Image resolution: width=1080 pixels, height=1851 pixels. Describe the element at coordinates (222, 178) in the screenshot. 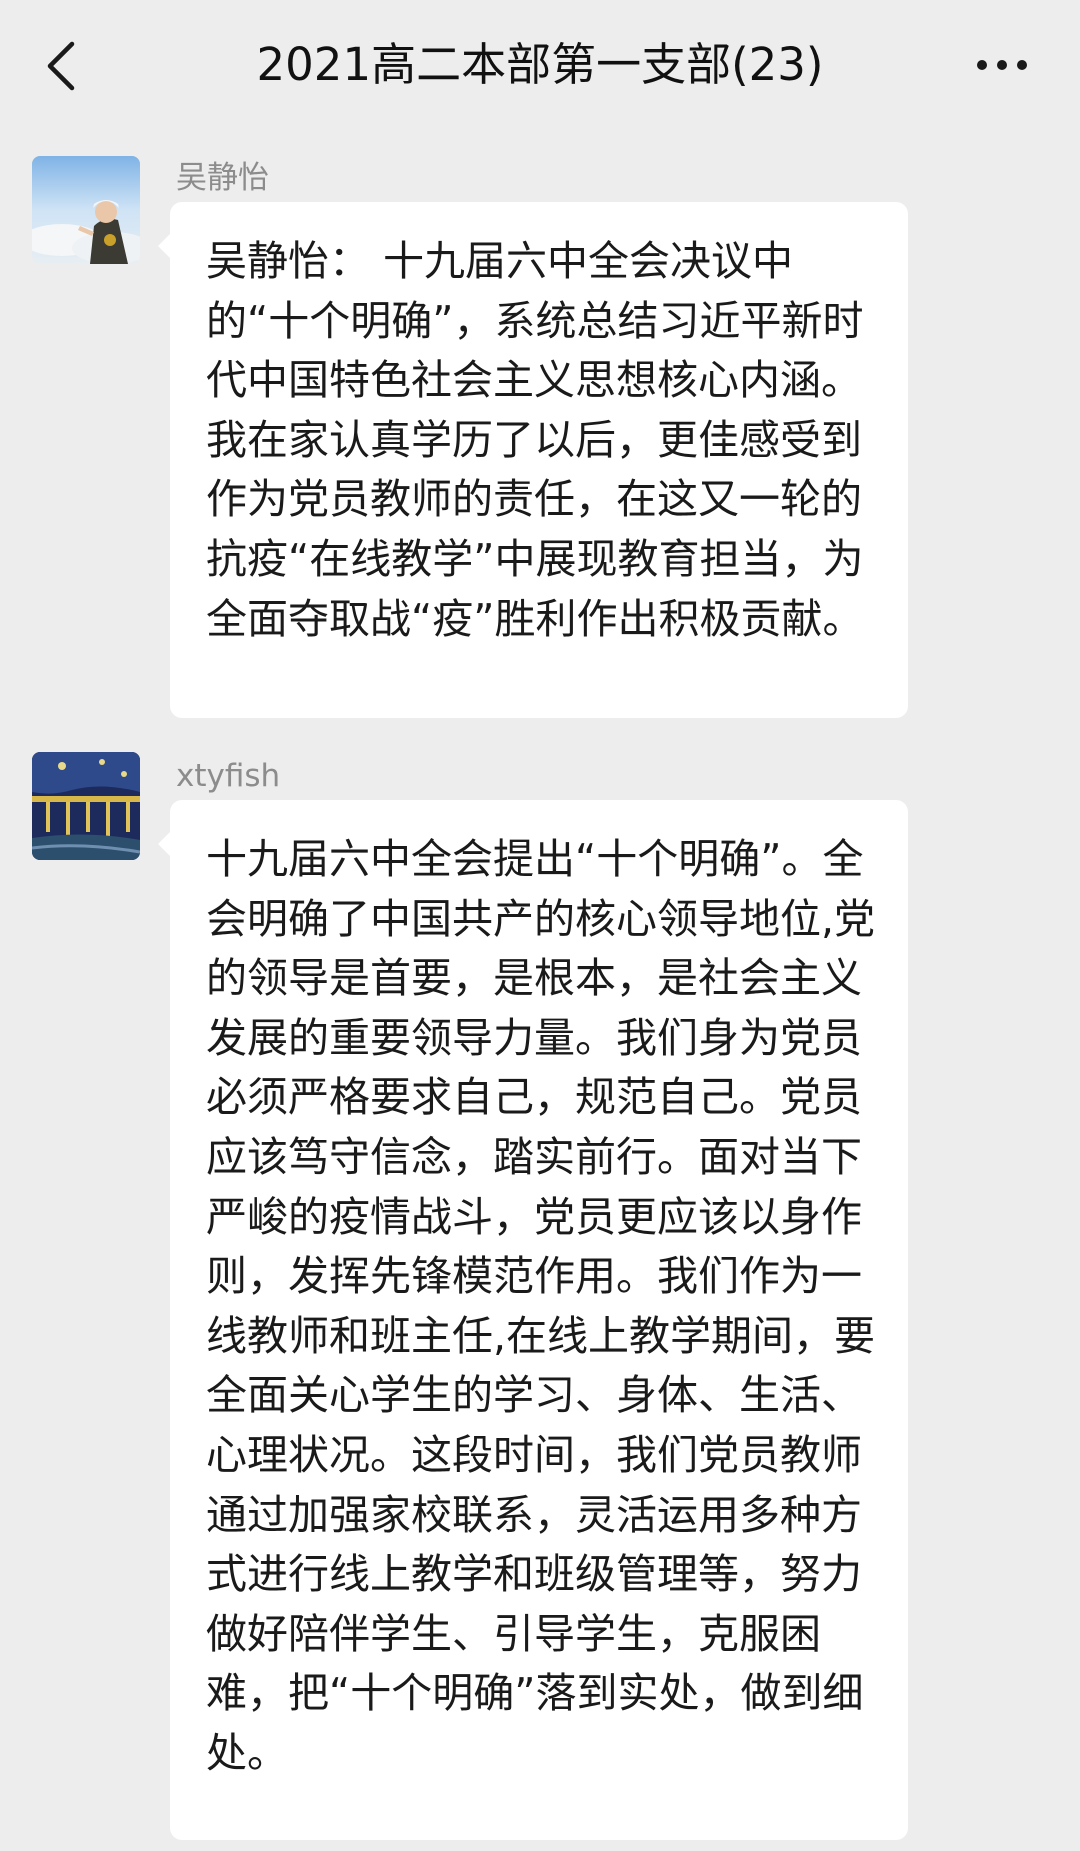

I see `sender-name: 吴静怡` at that location.